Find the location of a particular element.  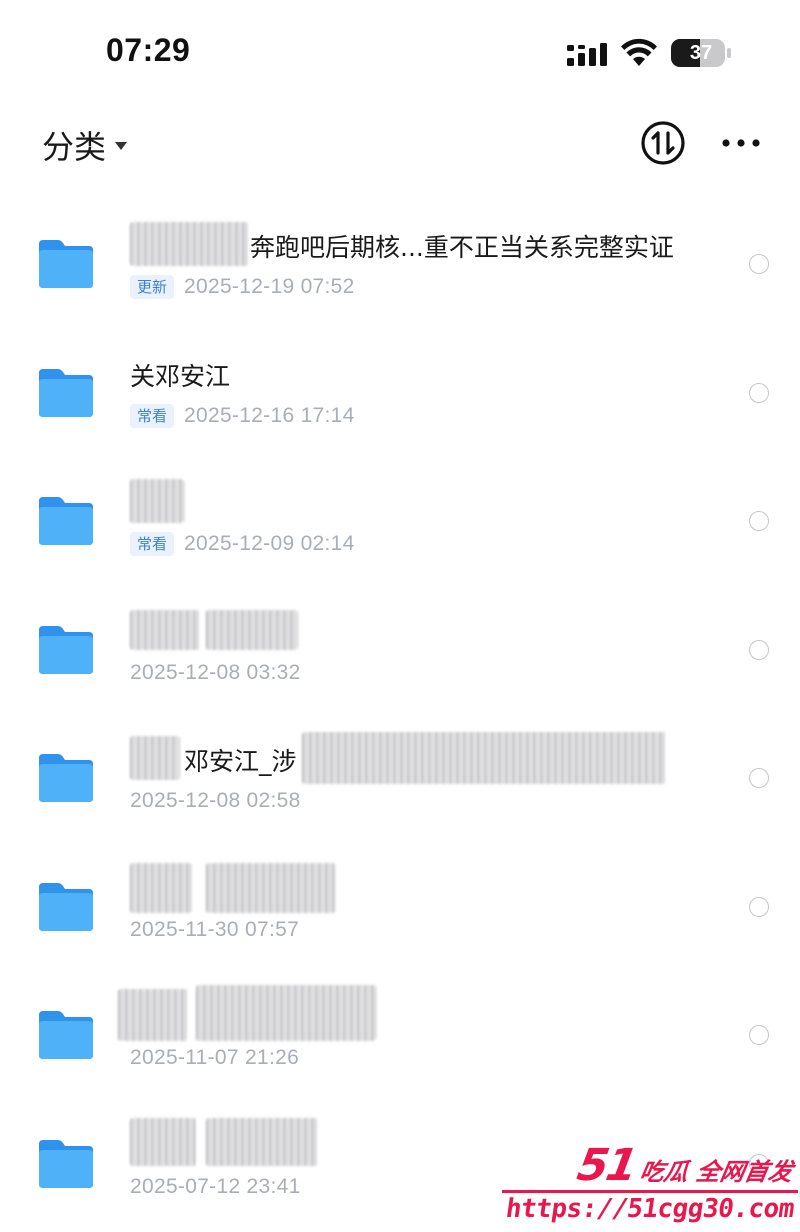

folder-row: 2025-12-08 03:32 is located at coordinates (400, 650).